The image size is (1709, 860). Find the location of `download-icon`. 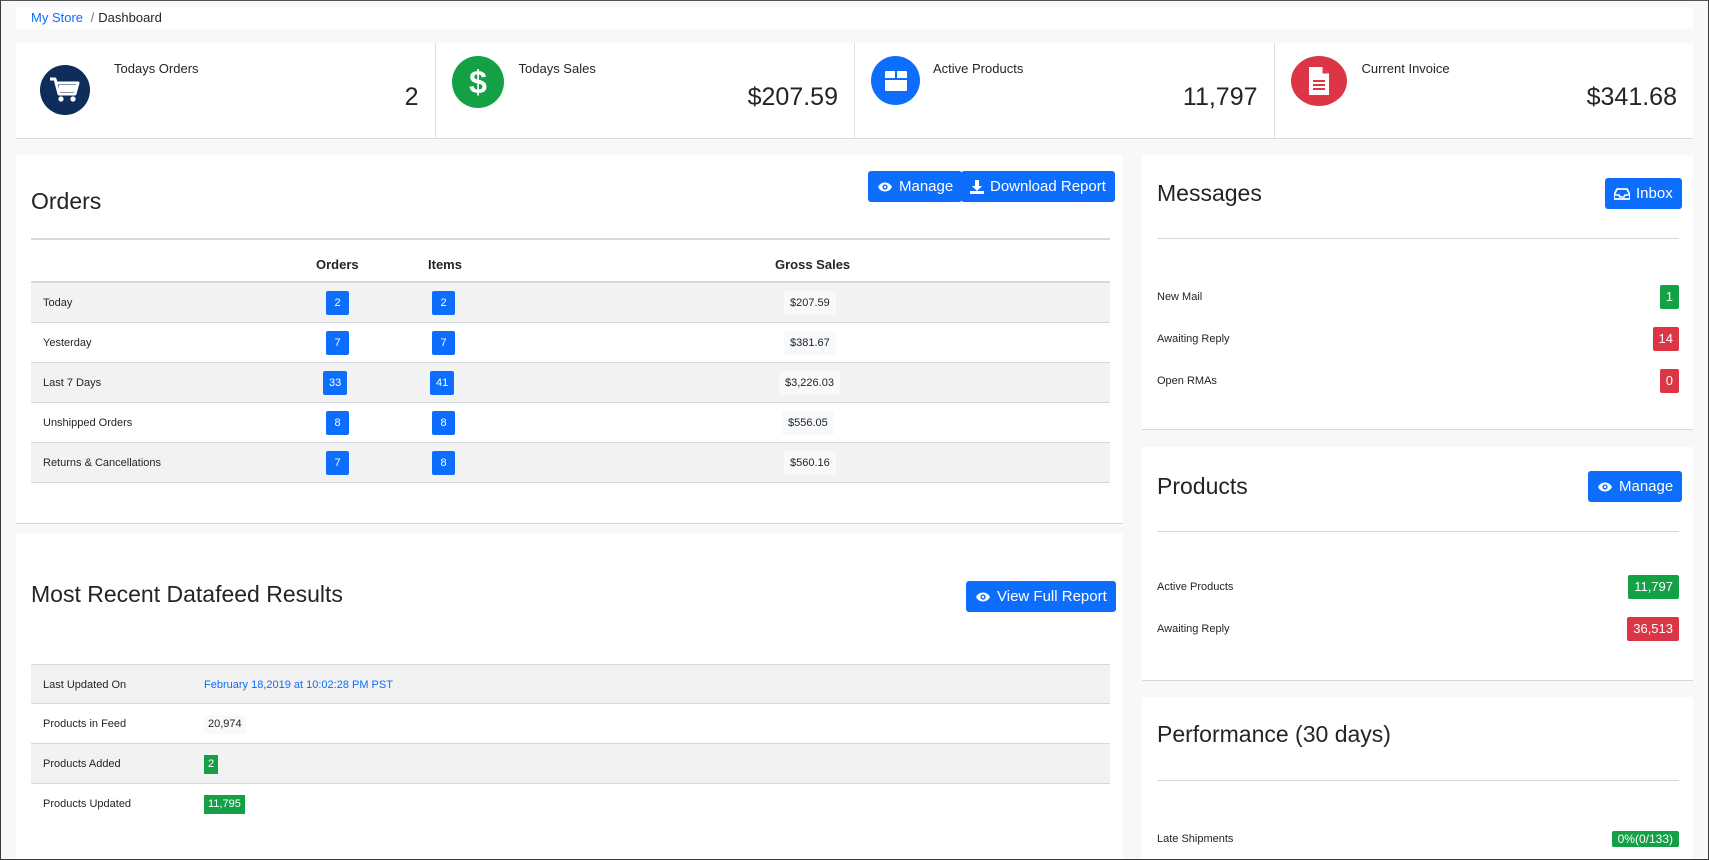

download-icon is located at coordinates (977, 186).